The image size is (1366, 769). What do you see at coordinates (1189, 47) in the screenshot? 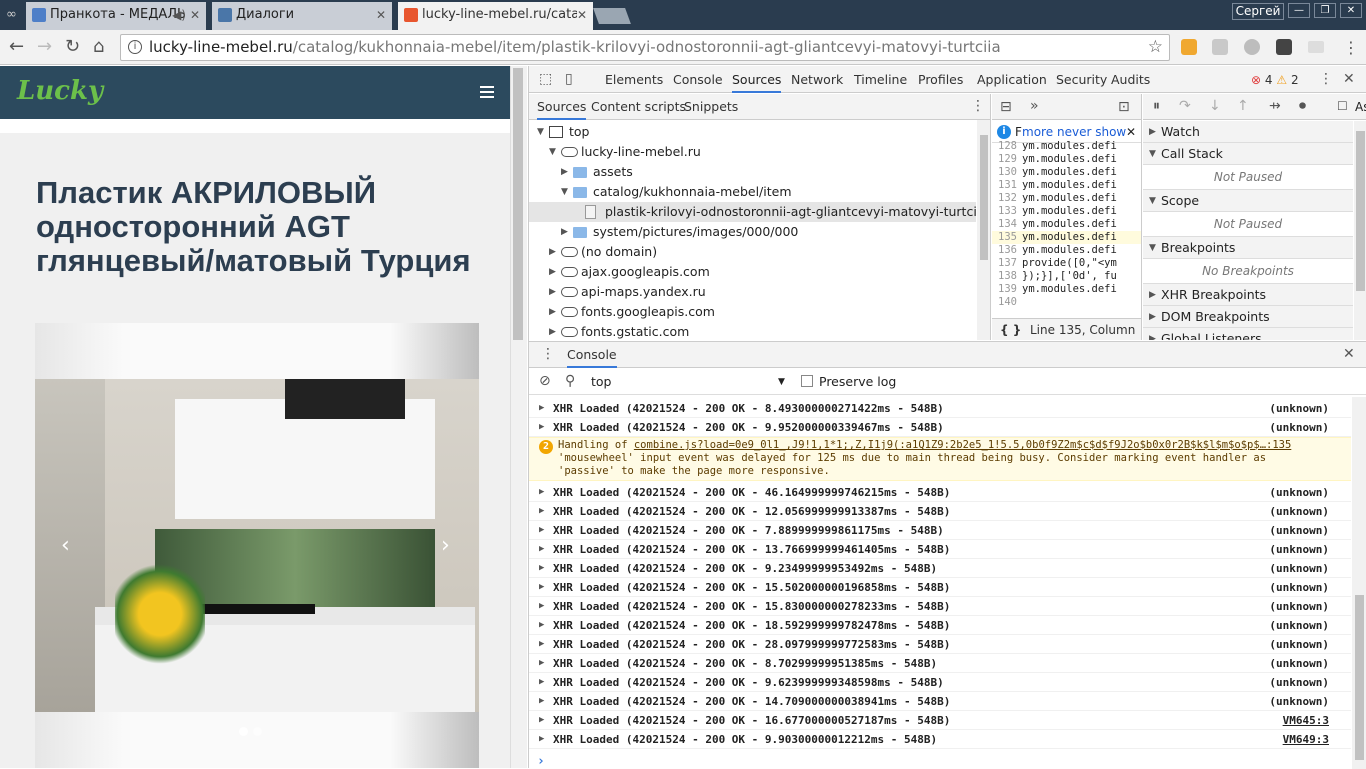
I see `extension-icon` at bounding box center [1189, 47].